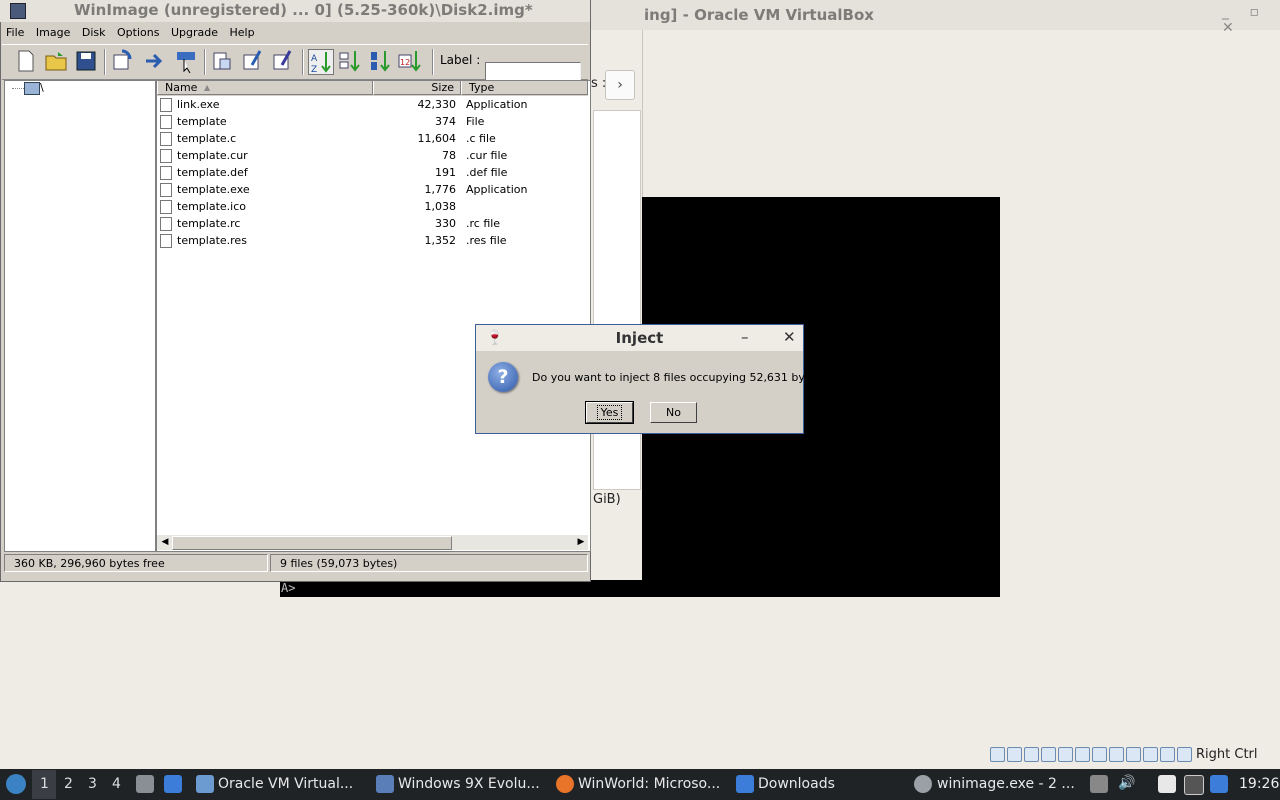 Image resolution: width=1280 pixels, height=800 pixels. I want to click on workspace-2: 2, so click(68, 784).